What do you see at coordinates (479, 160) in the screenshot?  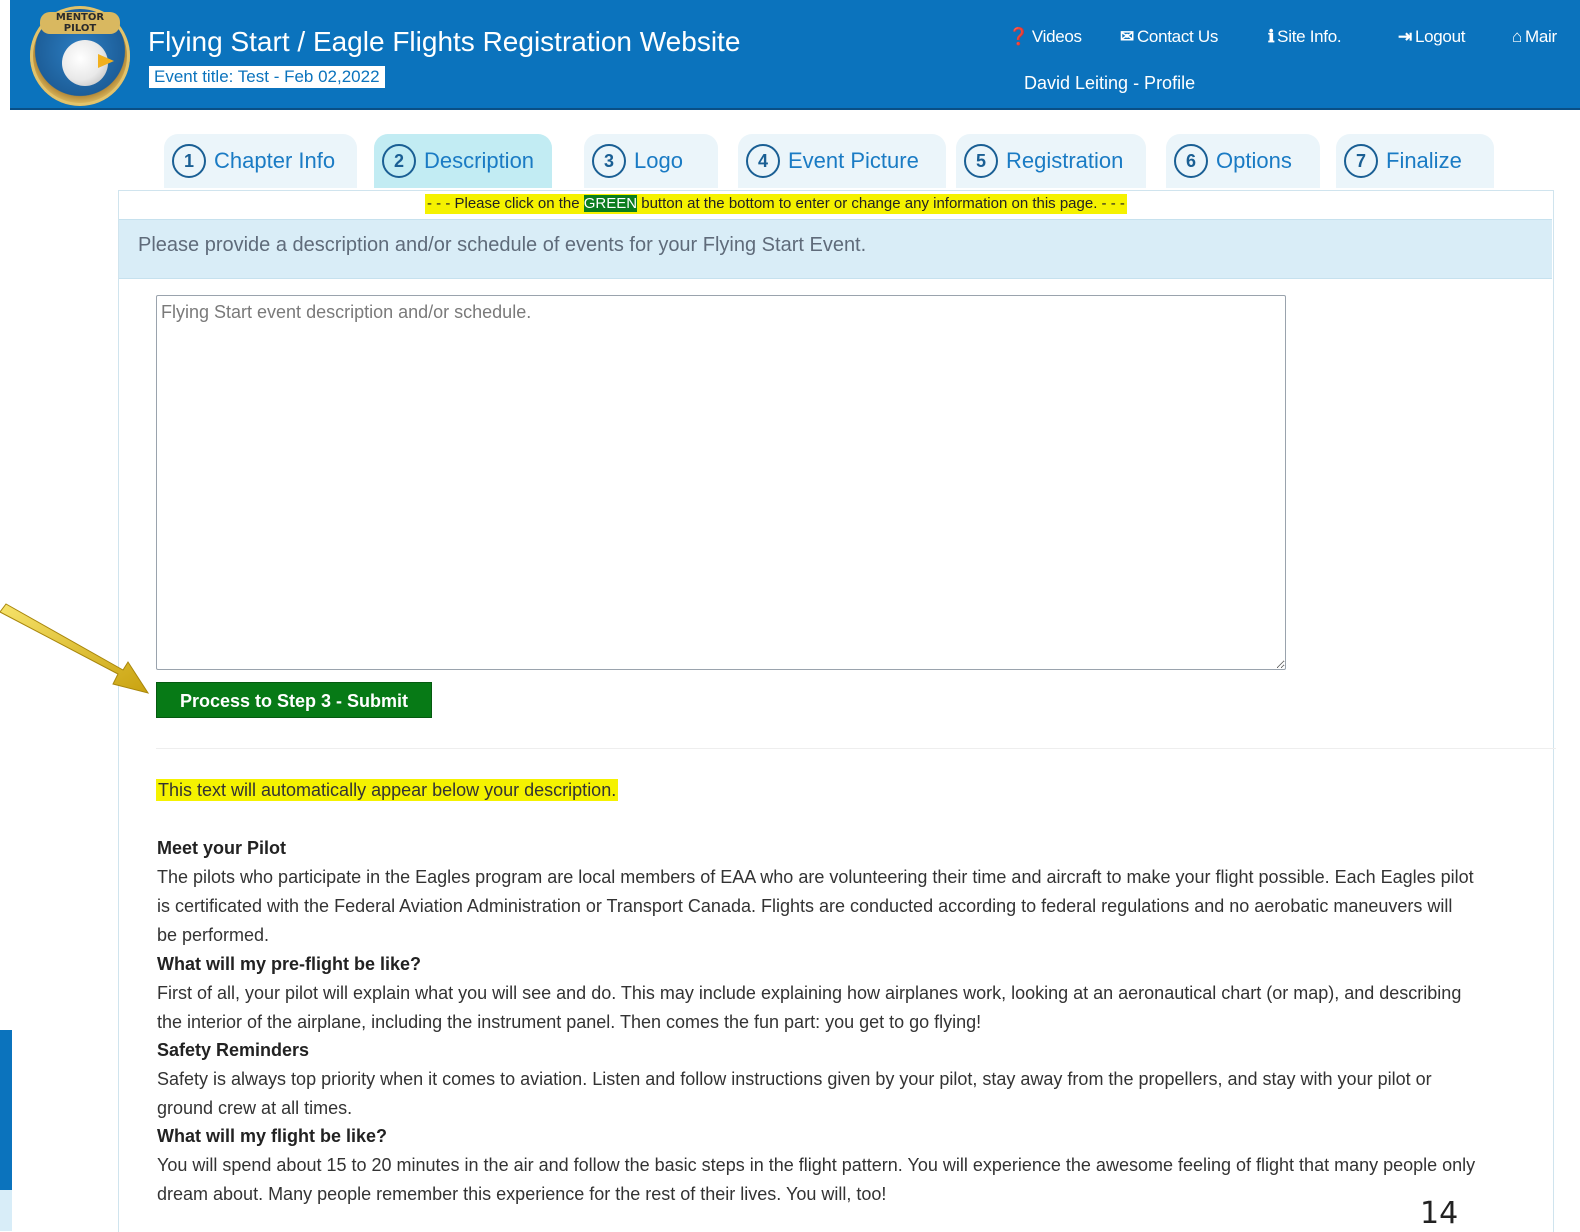 I see `tab-label: Description` at bounding box center [479, 160].